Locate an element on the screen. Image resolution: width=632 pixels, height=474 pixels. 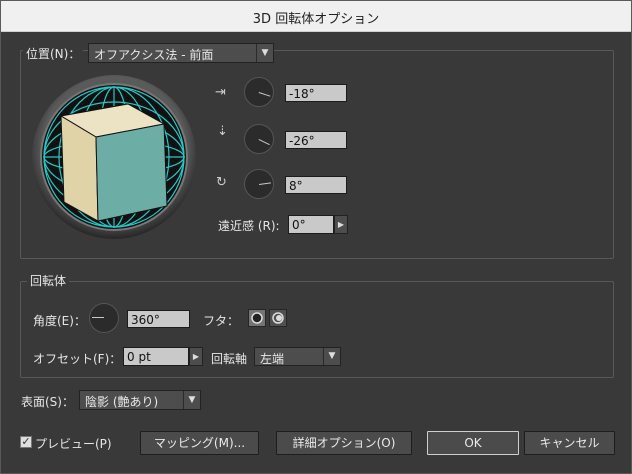
cap-on-icon is located at coordinates (257, 318).